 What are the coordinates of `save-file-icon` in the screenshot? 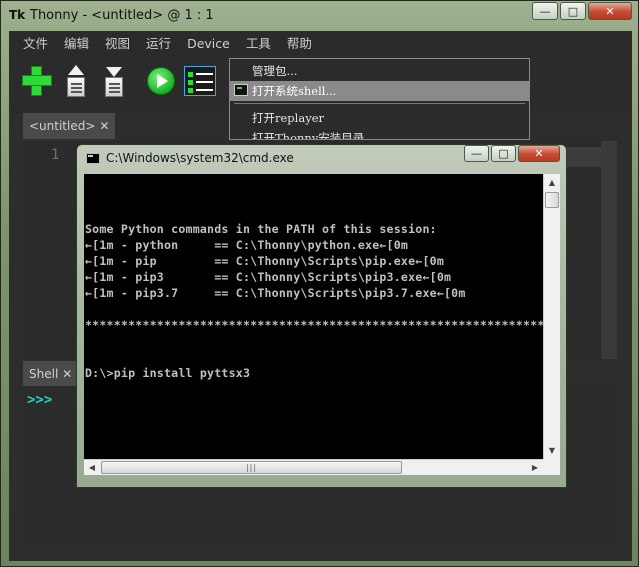 It's located at (114, 82).